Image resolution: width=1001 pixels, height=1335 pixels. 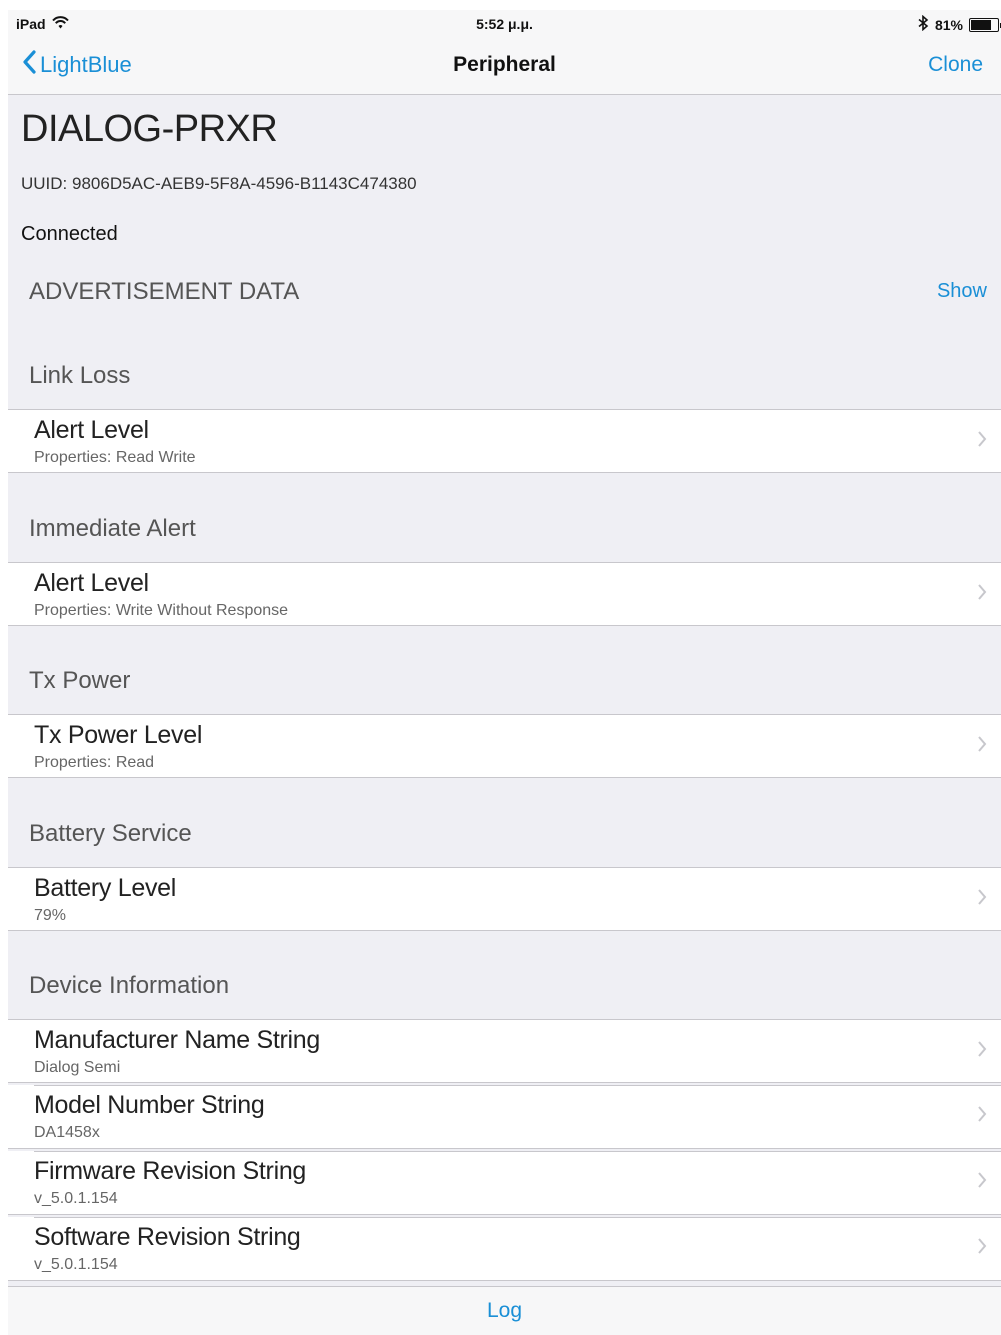 I want to click on service-header: Tx Power, so click(x=80, y=680).